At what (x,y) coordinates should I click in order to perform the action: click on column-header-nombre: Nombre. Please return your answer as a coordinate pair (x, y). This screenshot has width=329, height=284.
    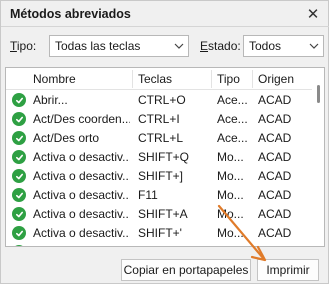
    Looking at the image, I should click on (80, 79).